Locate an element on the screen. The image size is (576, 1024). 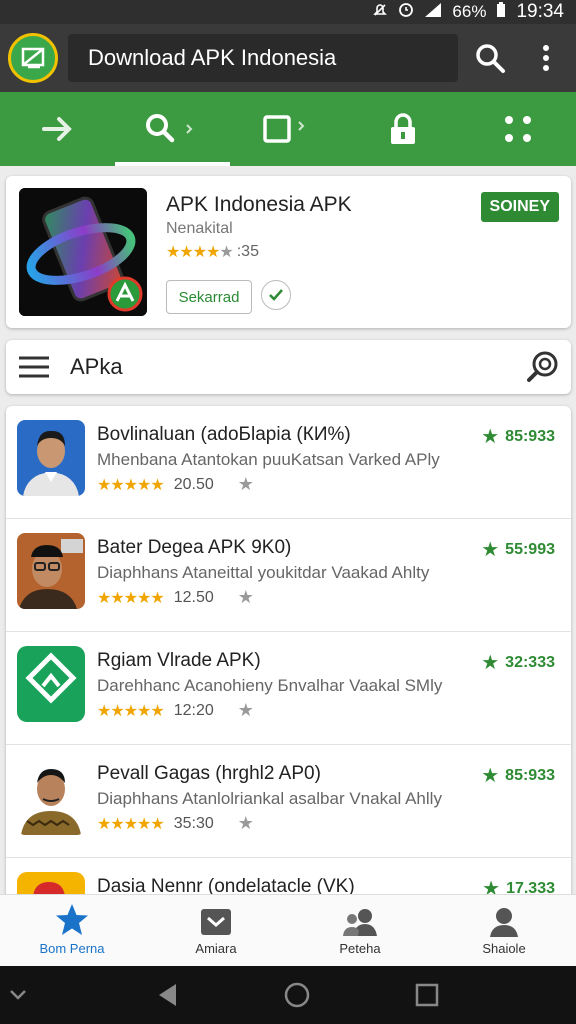
users-icon is located at coordinates (360, 922).